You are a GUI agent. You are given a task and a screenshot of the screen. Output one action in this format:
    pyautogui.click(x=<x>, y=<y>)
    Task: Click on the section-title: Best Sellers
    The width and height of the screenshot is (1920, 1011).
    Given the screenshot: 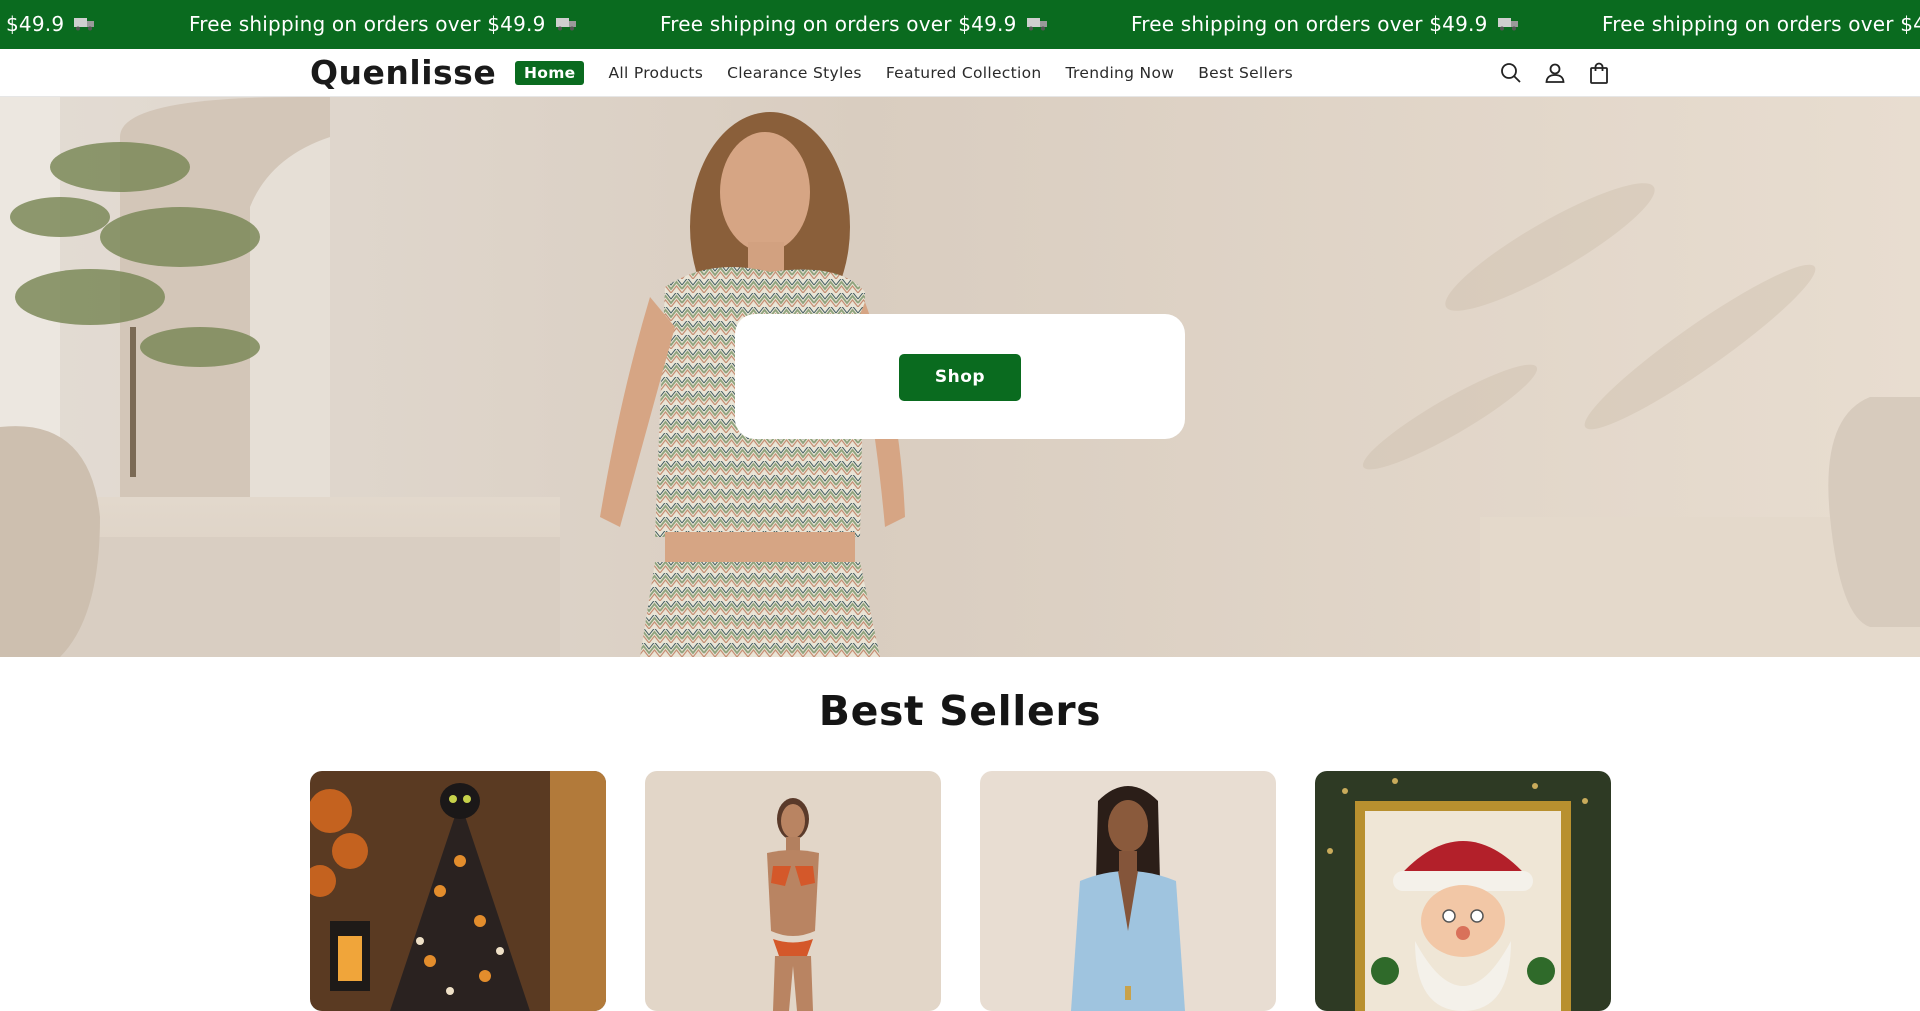 What is the action you would take?
    pyautogui.click(x=960, y=711)
    